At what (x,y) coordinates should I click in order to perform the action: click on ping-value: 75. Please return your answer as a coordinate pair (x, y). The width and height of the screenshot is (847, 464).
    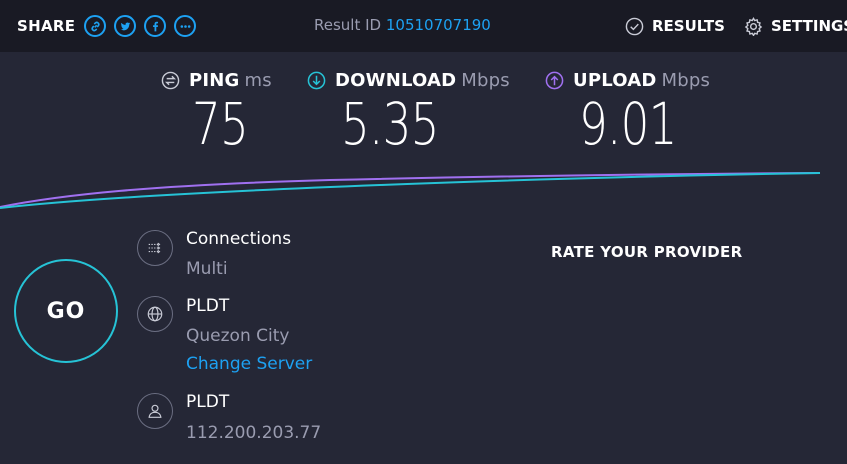
    Looking at the image, I should click on (220, 124).